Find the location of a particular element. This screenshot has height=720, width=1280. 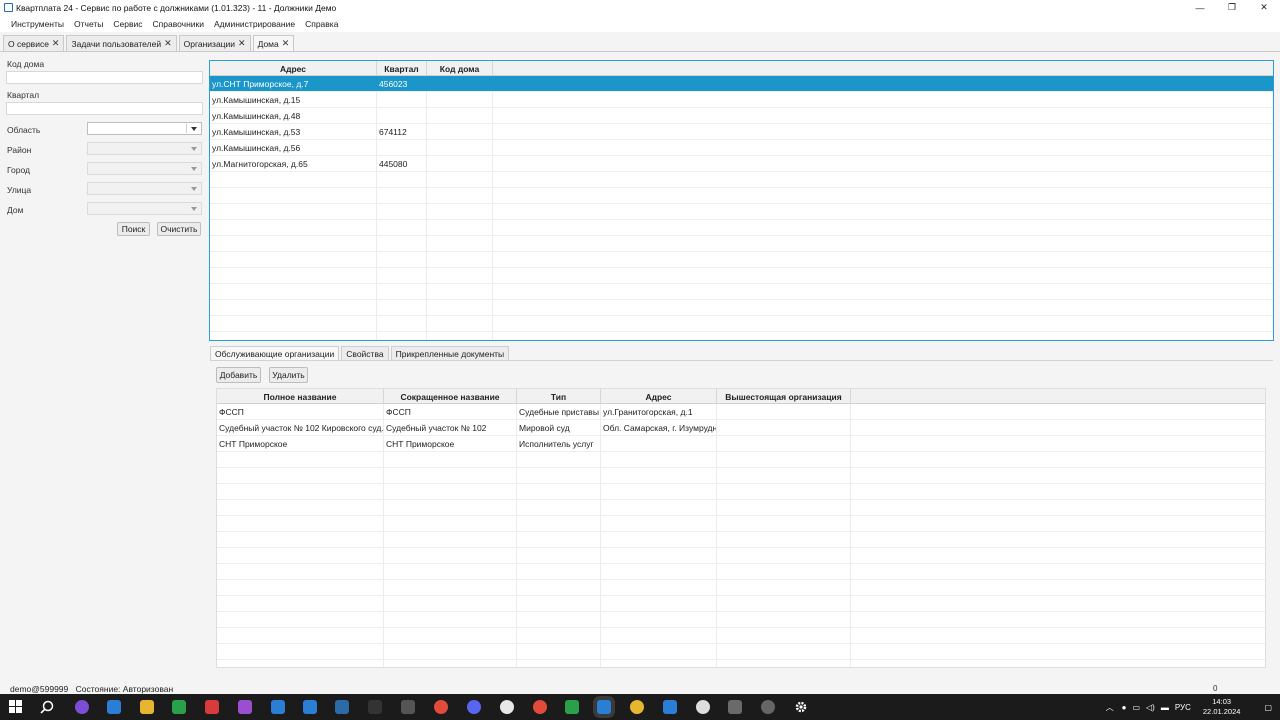

tab-label: Организации is located at coordinates (209, 43).